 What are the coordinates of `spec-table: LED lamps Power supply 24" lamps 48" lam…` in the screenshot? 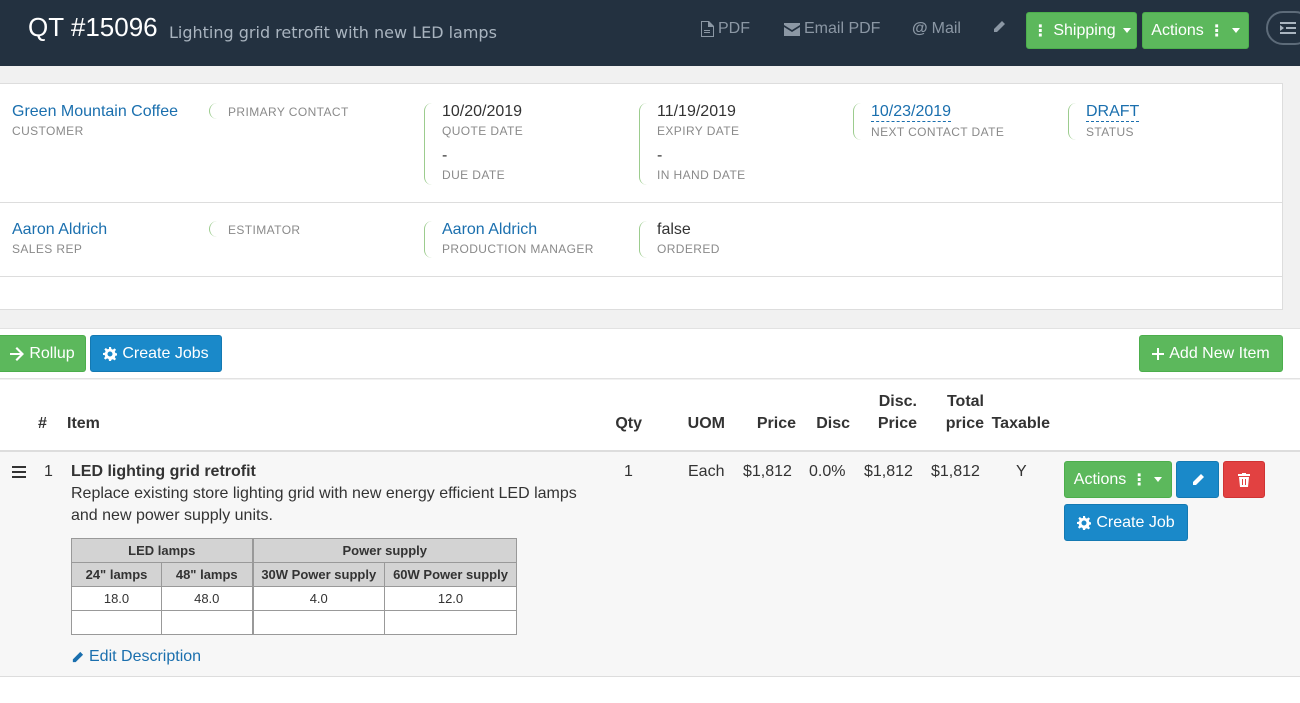 It's located at (294, 586).